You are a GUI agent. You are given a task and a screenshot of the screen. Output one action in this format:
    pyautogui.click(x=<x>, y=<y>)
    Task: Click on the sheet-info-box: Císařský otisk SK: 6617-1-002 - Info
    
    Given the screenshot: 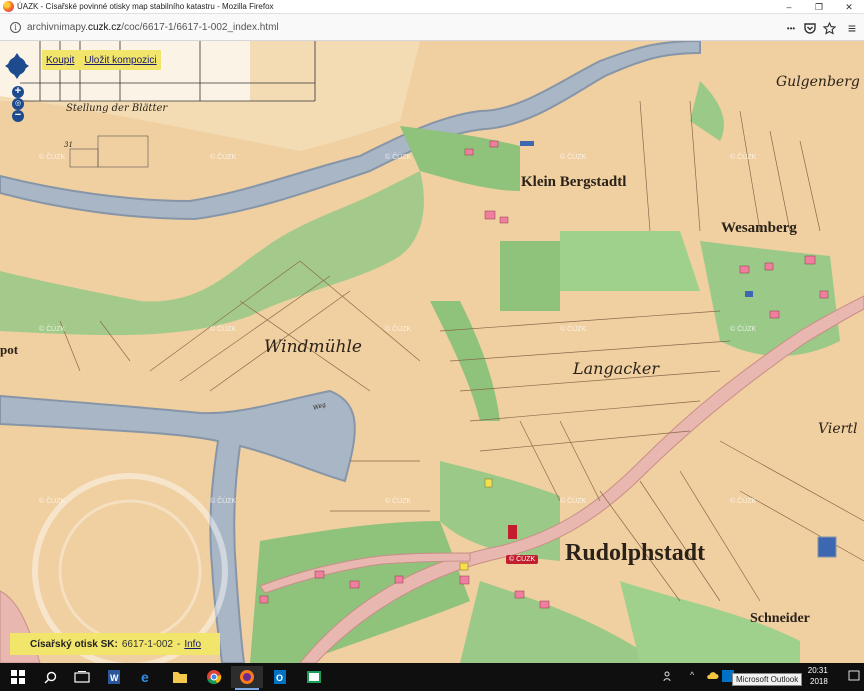 What is the action you would take?
    pyautogui.click(x=115, y=644)
    